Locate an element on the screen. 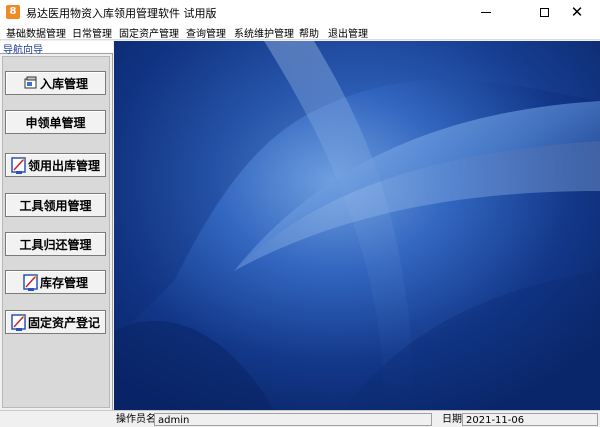 The width and height of the screenshot is (600, 427). nav-tool-borrow-button: 工具领用管理 is located at coordinates (55, 205).